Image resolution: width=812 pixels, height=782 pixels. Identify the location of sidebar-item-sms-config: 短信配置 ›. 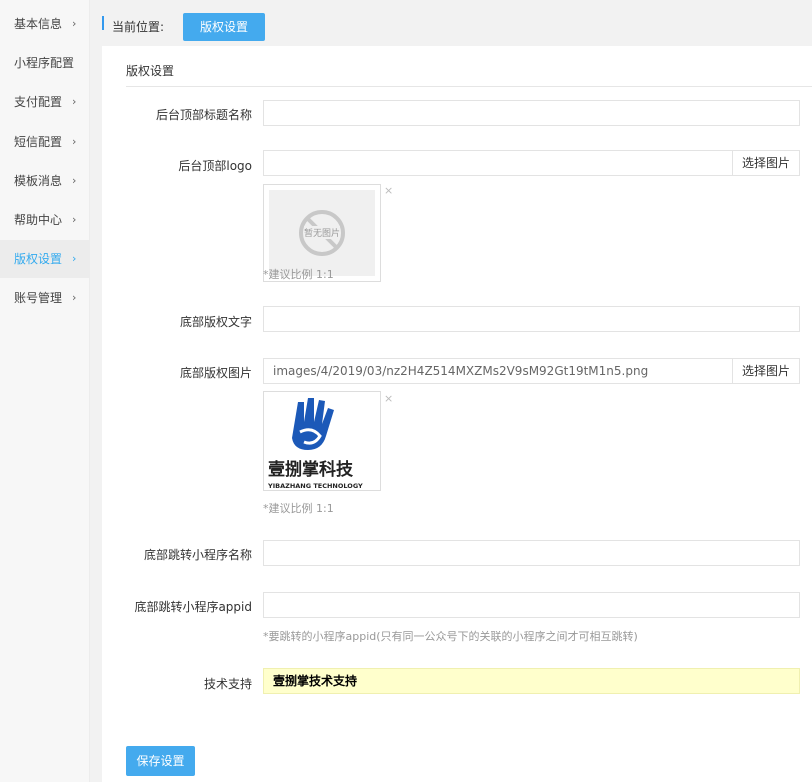
(44, 142).